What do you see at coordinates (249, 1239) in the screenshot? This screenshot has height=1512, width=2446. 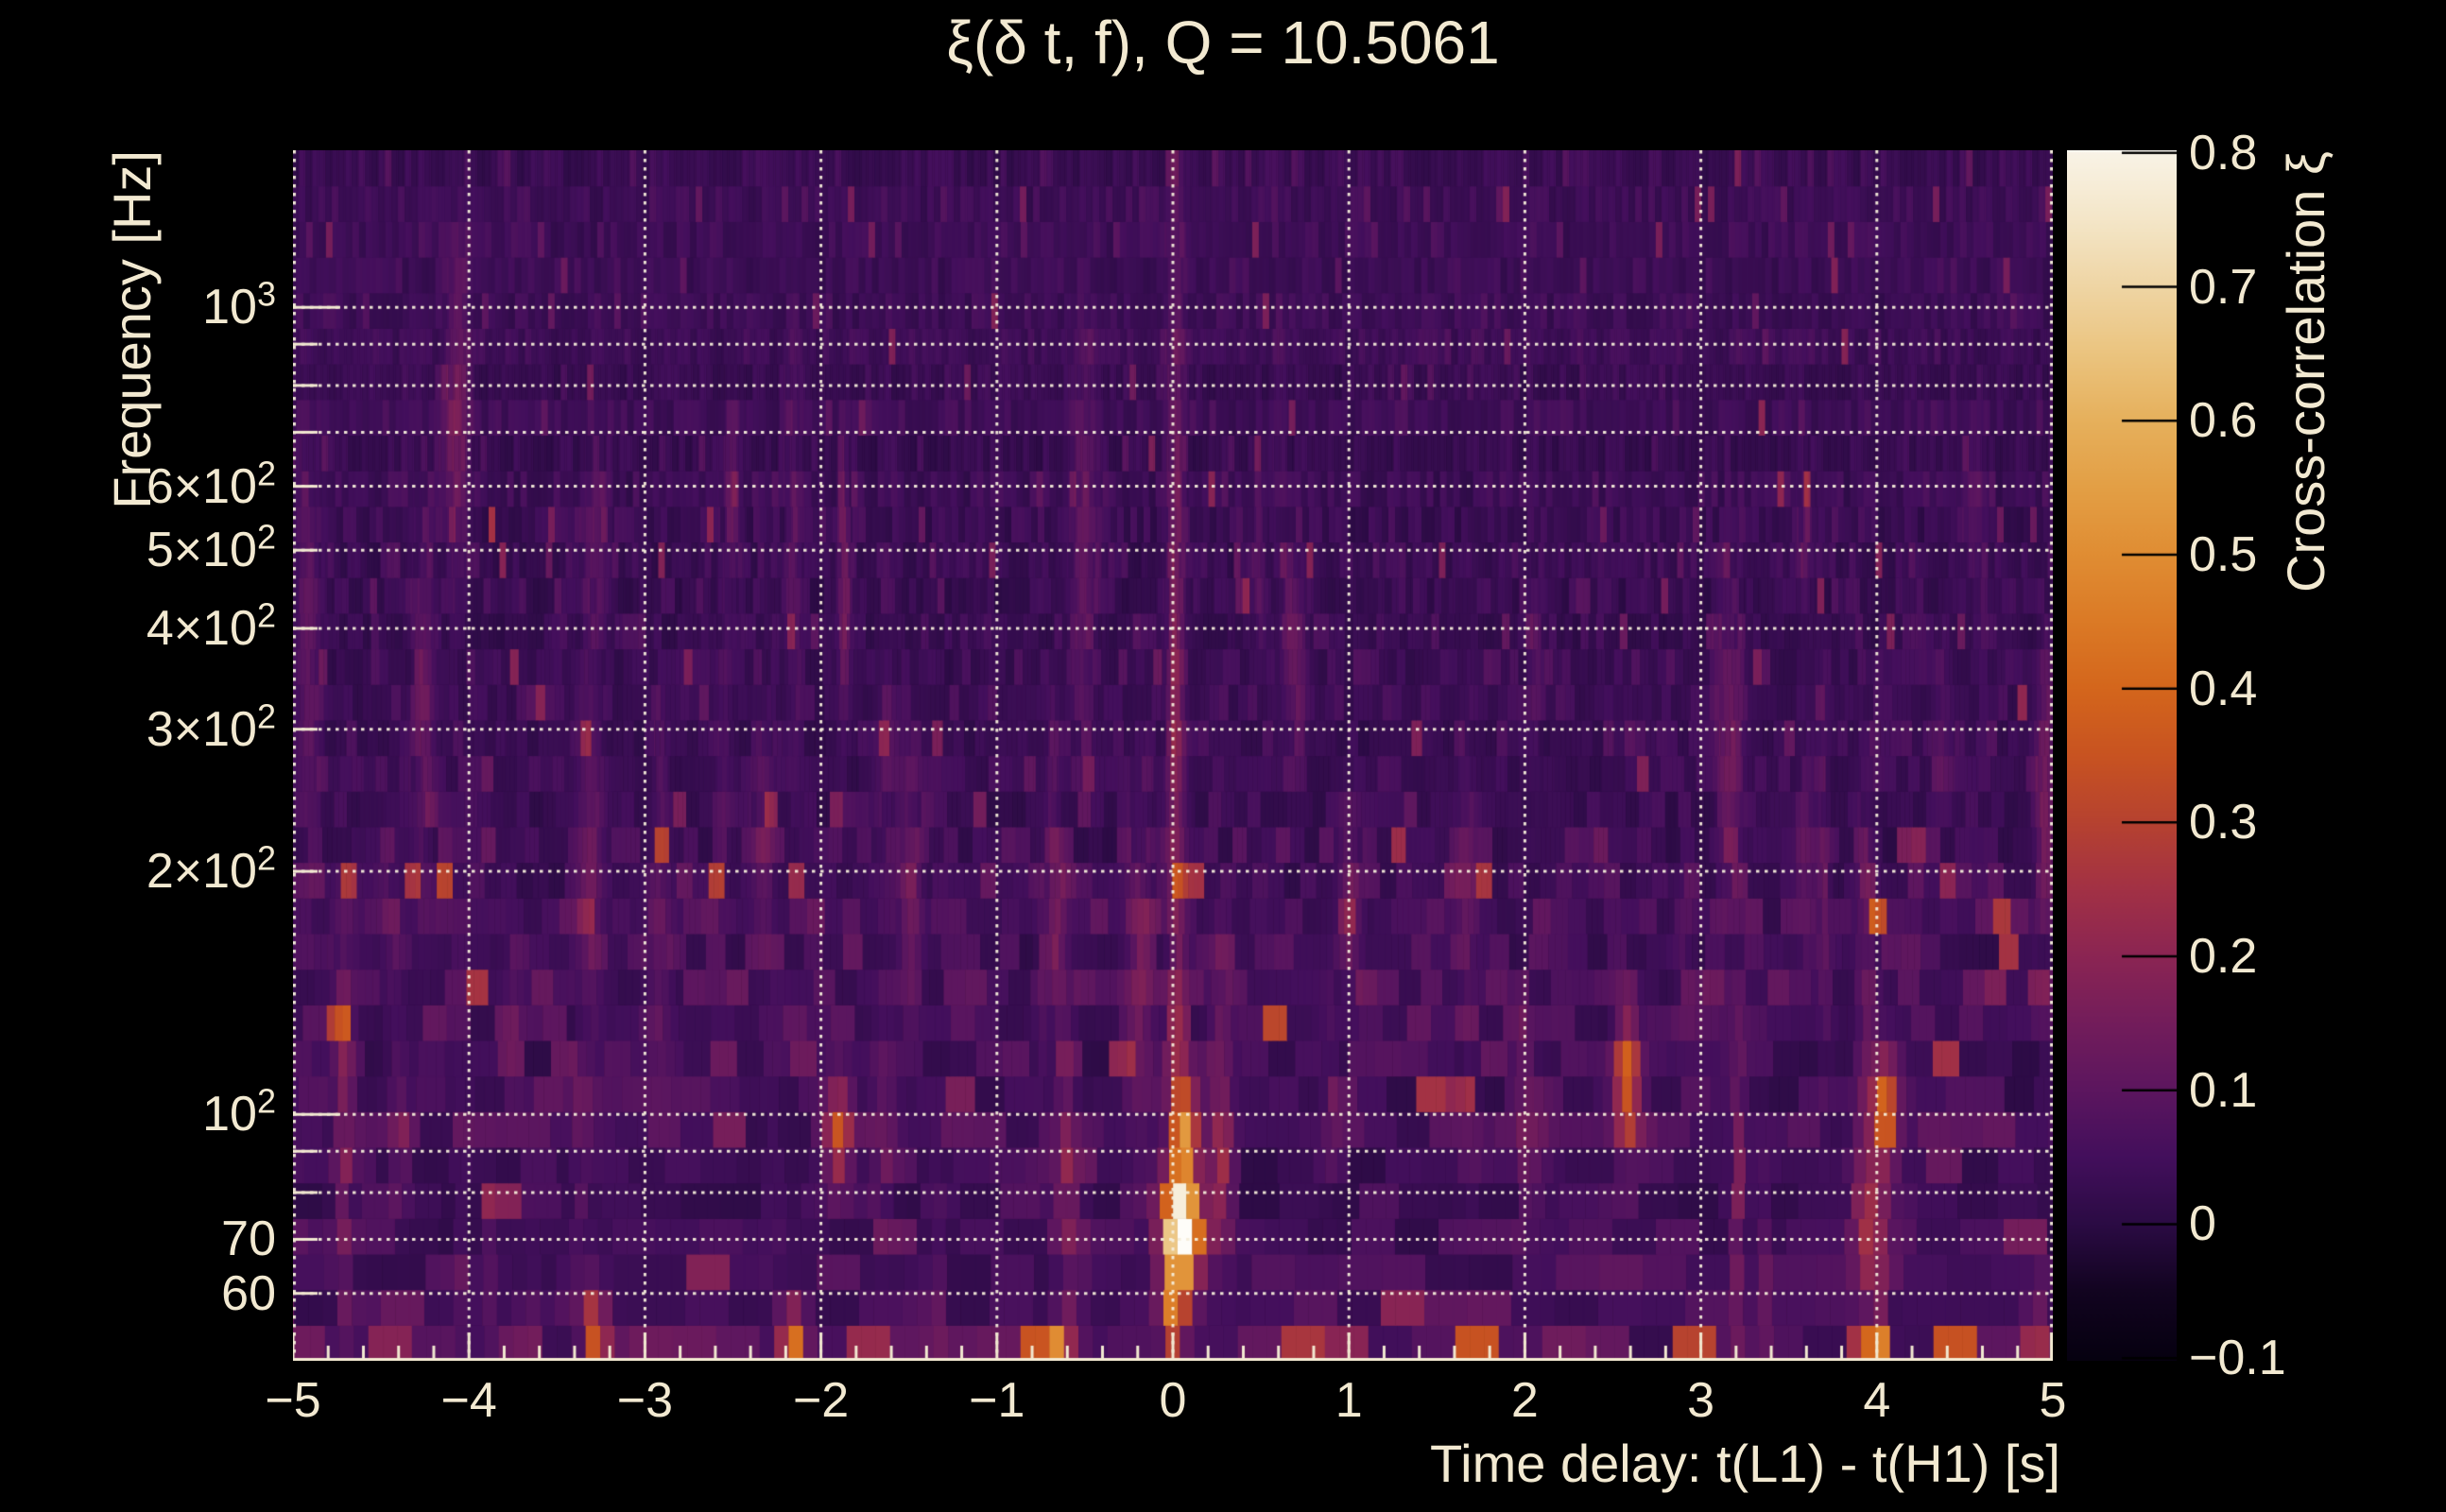 I see `y-tick-label: 70` at bounding box center [249, 1239].